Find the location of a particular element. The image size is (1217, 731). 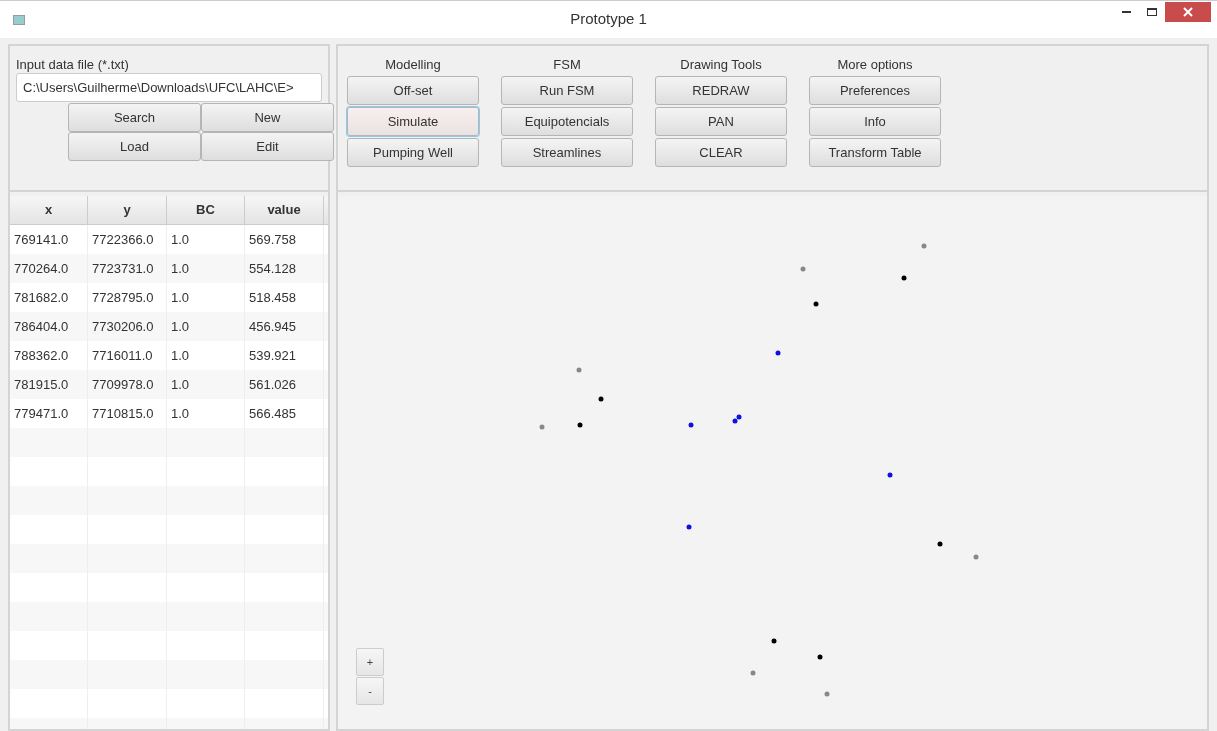

column-header: x is located at coordinates (49, 210).